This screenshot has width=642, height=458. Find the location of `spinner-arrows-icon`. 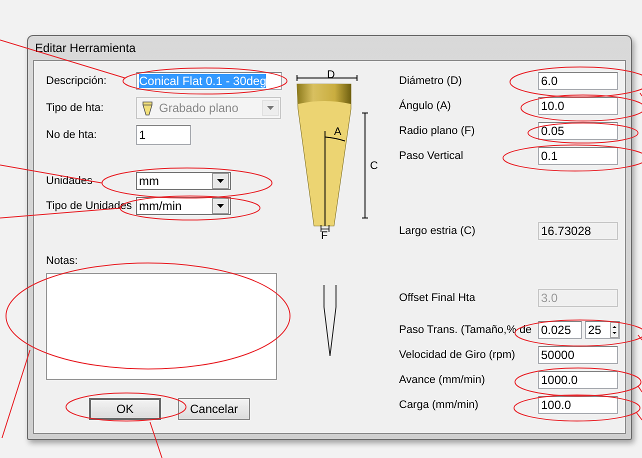

spinner-arrows-icon is located at coordinates (614, 330).